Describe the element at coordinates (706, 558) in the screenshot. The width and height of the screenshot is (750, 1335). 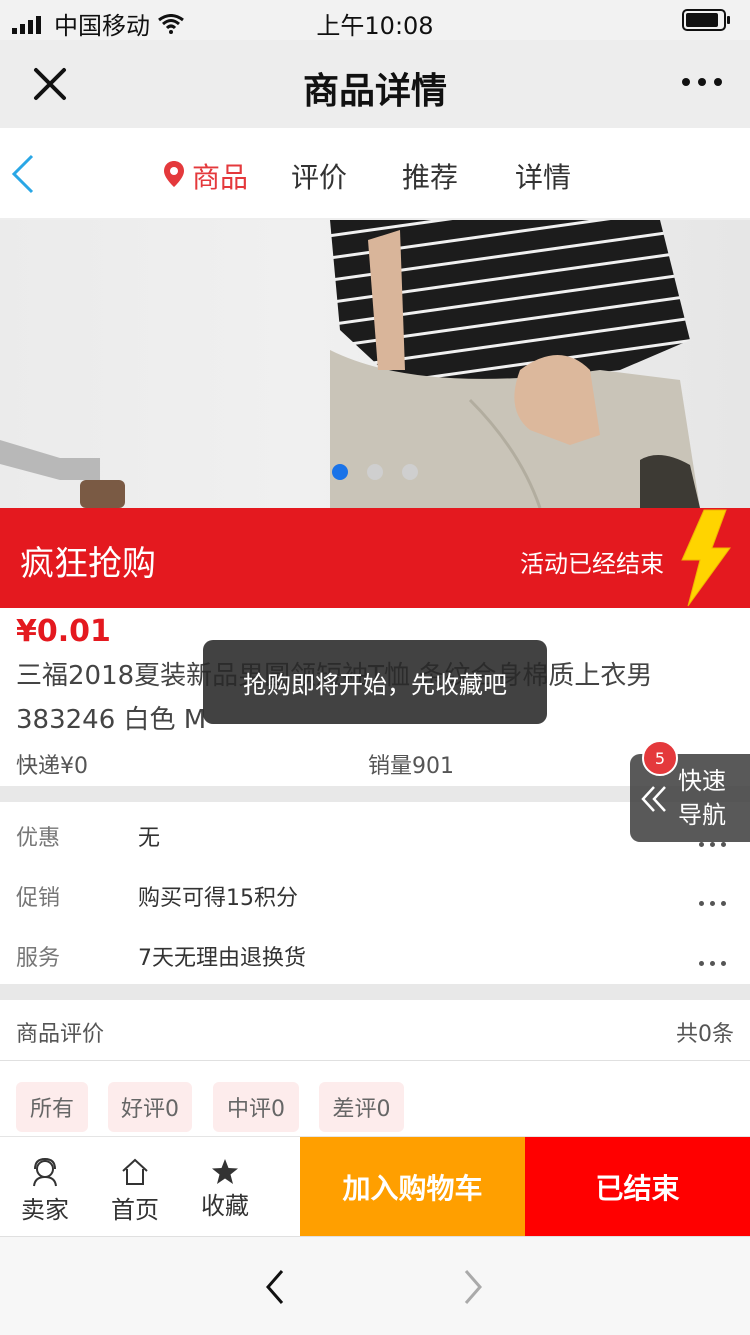
I see `lightning-icon` at that location.